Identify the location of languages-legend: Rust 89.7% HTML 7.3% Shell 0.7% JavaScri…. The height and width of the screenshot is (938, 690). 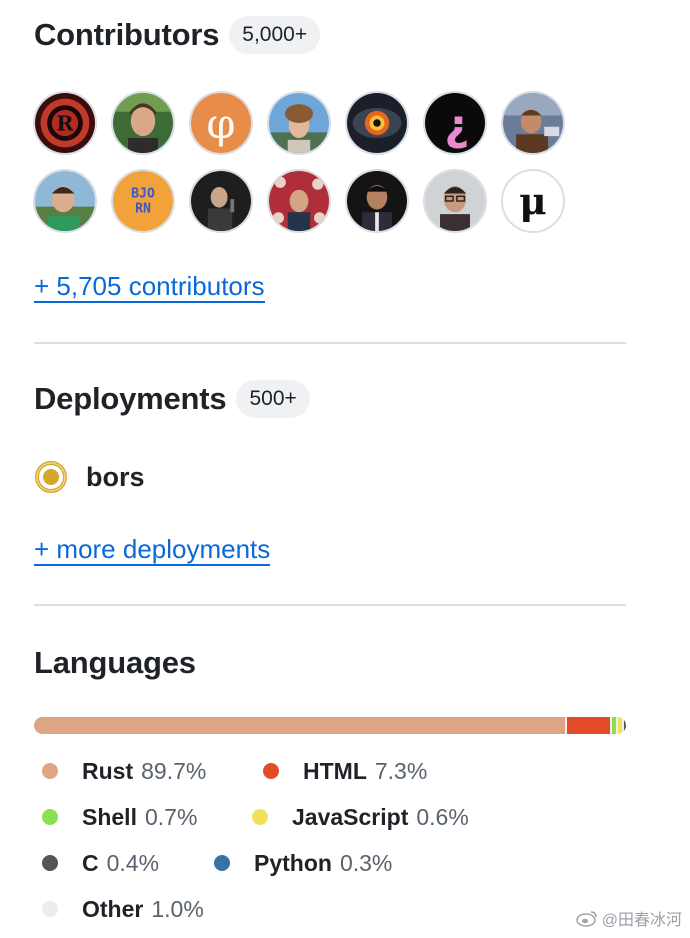
(255, 840).